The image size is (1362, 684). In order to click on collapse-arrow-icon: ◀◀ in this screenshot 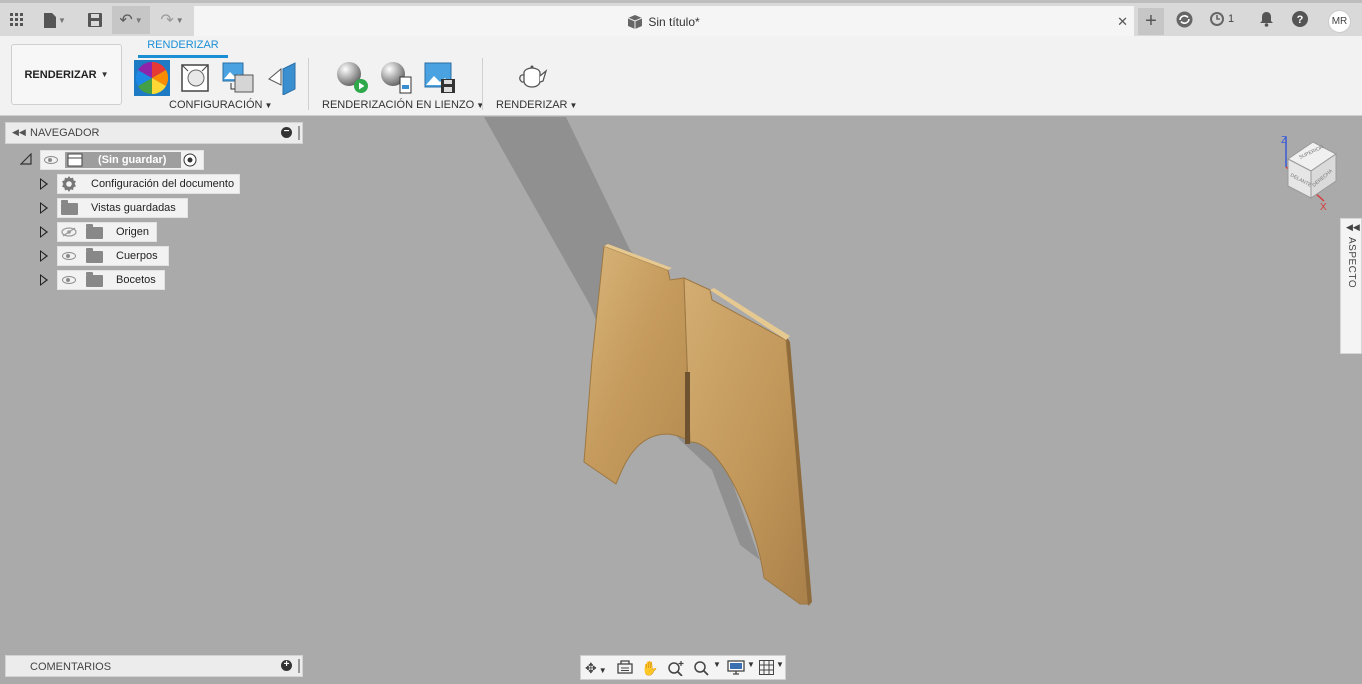, I will do `click(19, 132)`.